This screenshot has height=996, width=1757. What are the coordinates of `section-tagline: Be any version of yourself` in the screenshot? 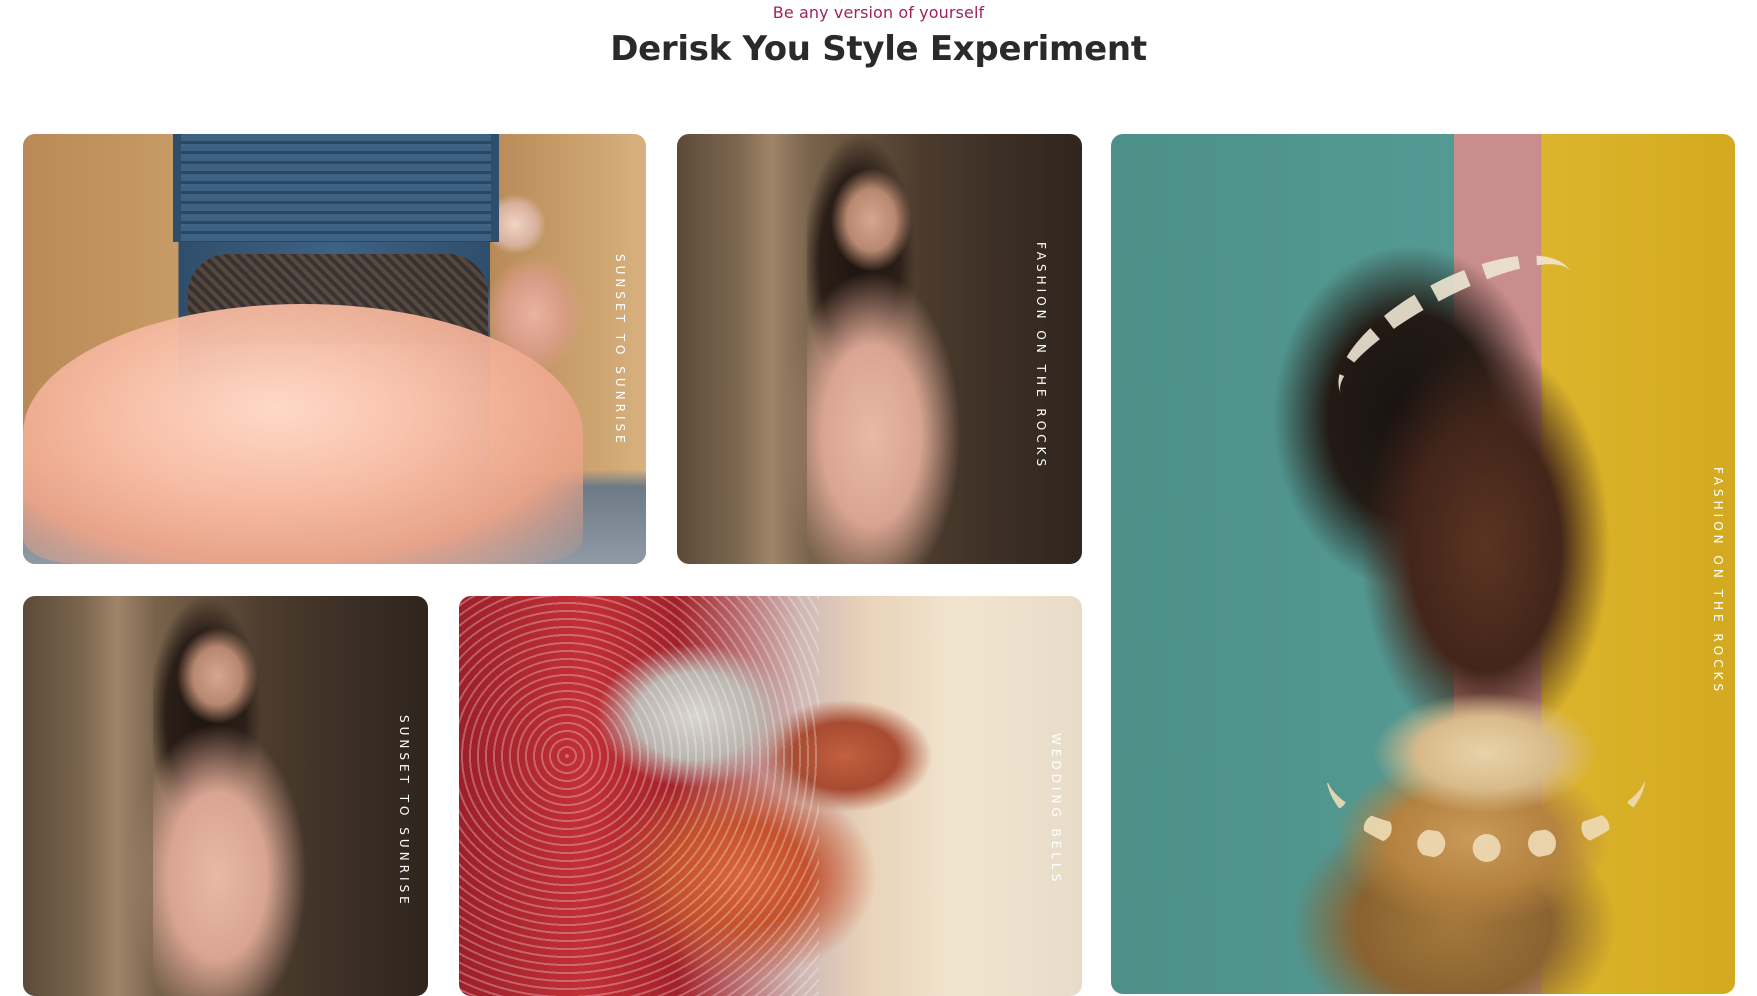 It's located at (878, 12).